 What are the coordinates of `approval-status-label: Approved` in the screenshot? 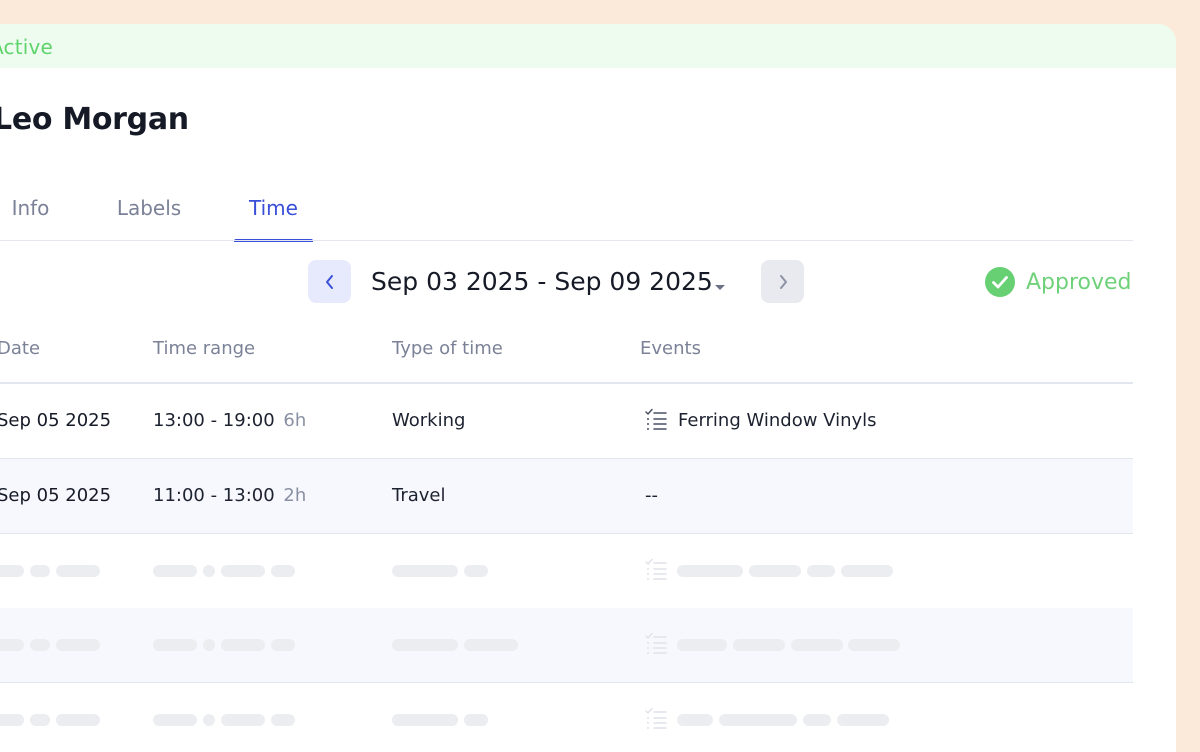 It's located at (1079, 282).